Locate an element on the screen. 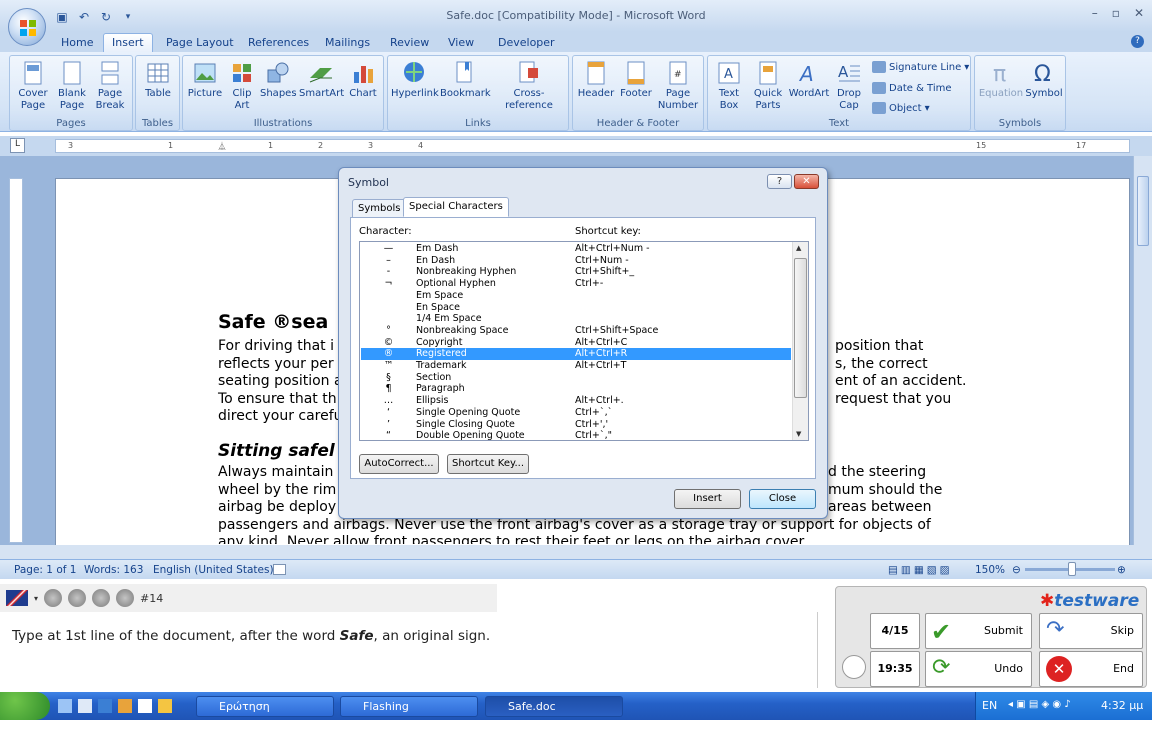  clock: 4:32 μμ is located at coordinates (1122, 705).